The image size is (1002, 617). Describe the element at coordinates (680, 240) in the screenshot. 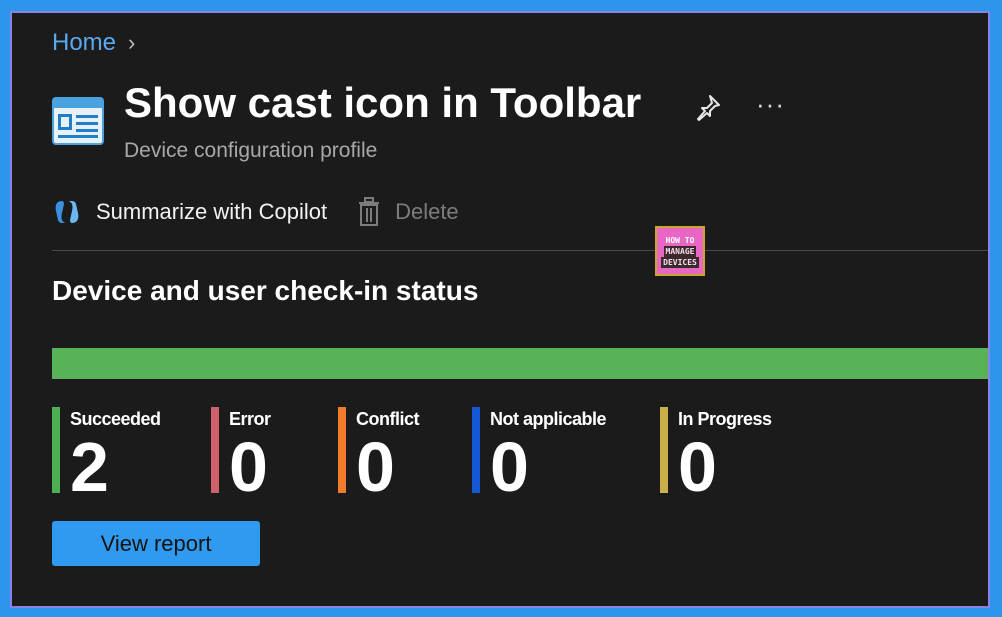

I see `logo-line-1: HOW TO` at that location.